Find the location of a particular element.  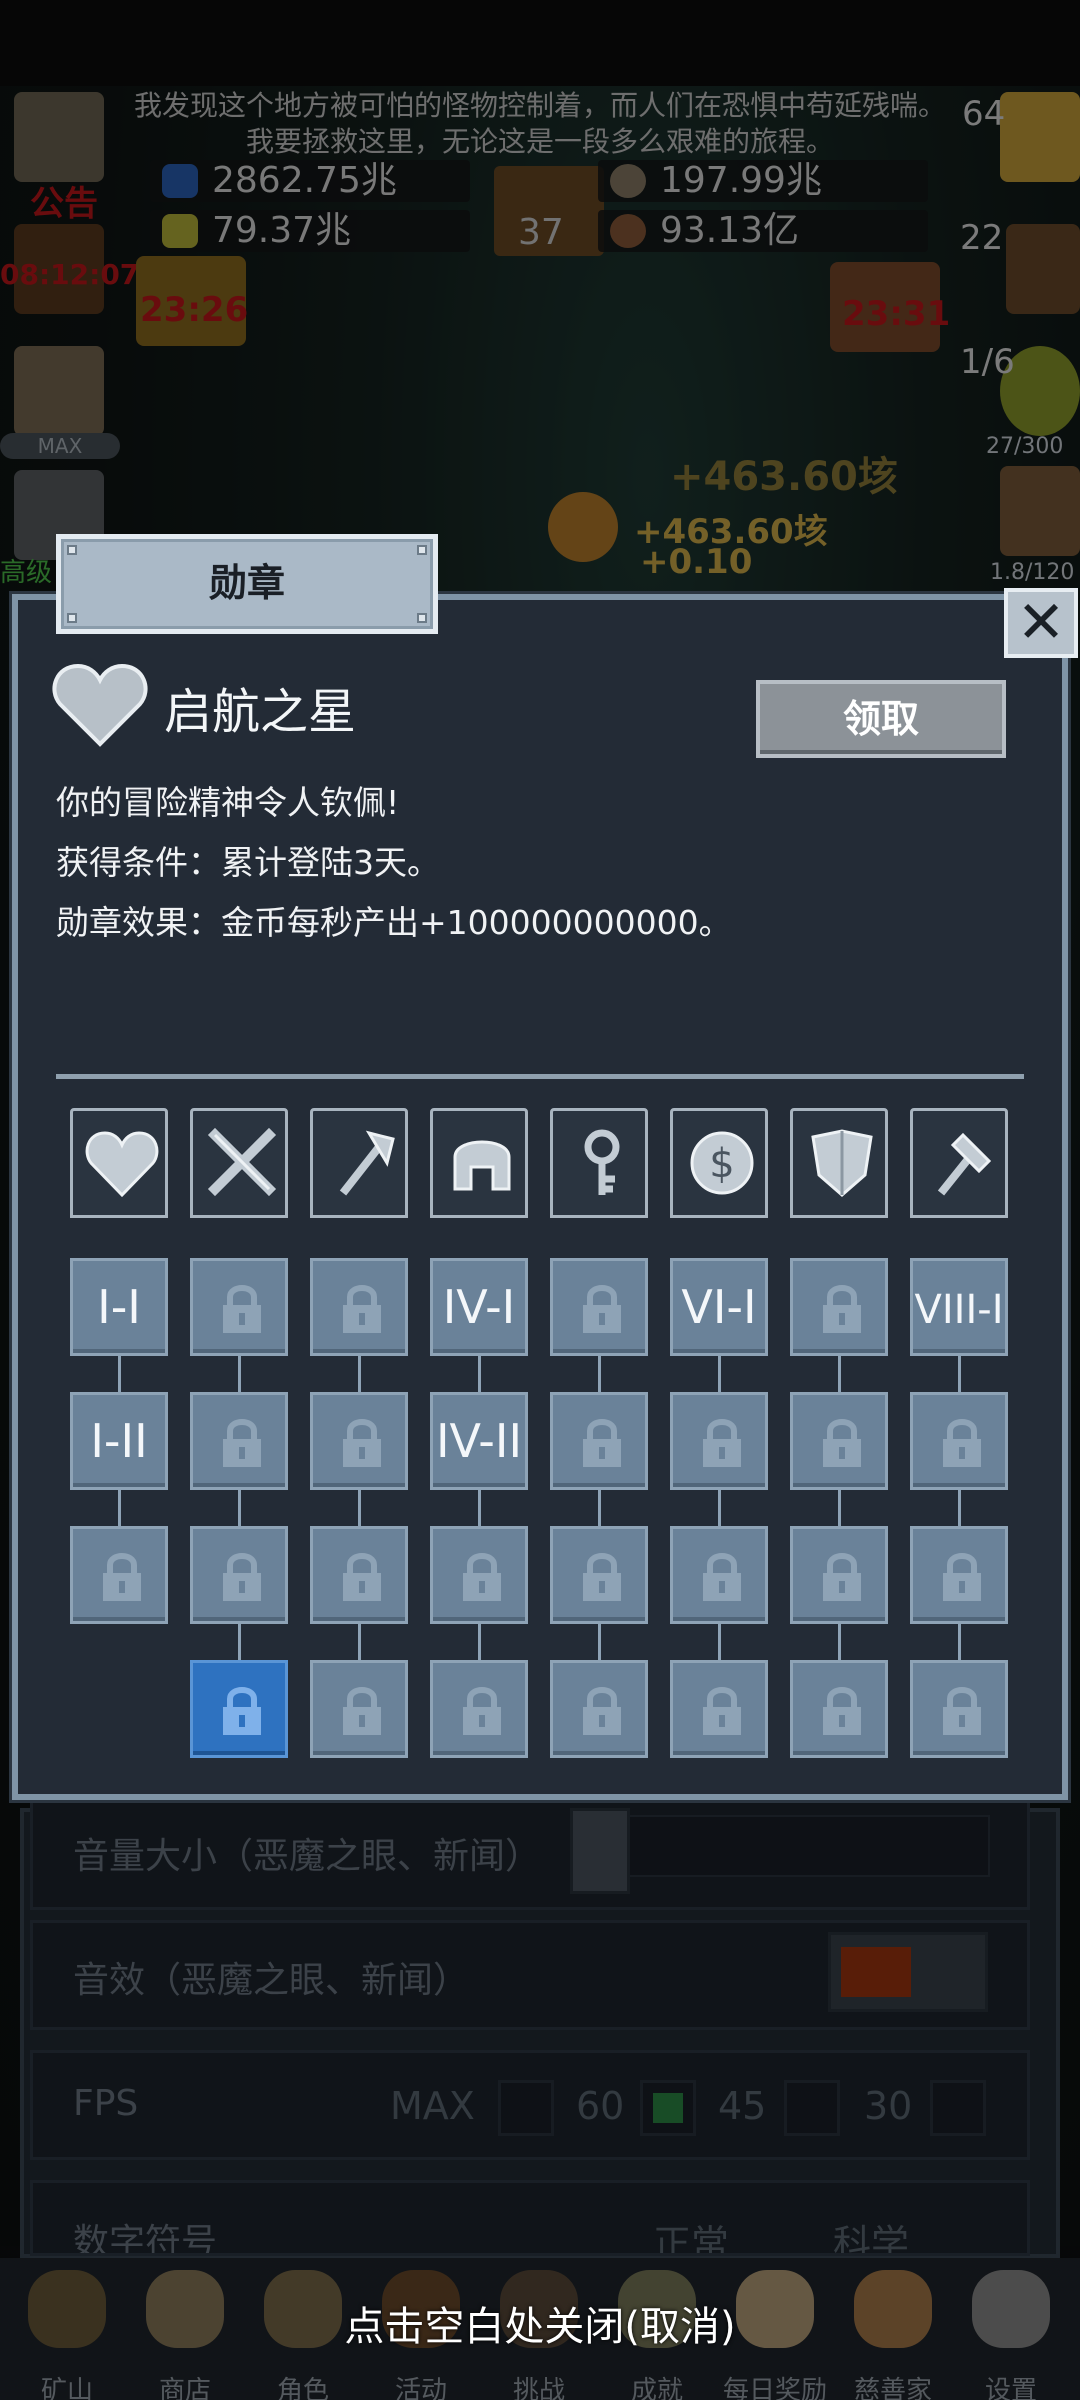

heart-icon is located at coordinates (122, 1164).